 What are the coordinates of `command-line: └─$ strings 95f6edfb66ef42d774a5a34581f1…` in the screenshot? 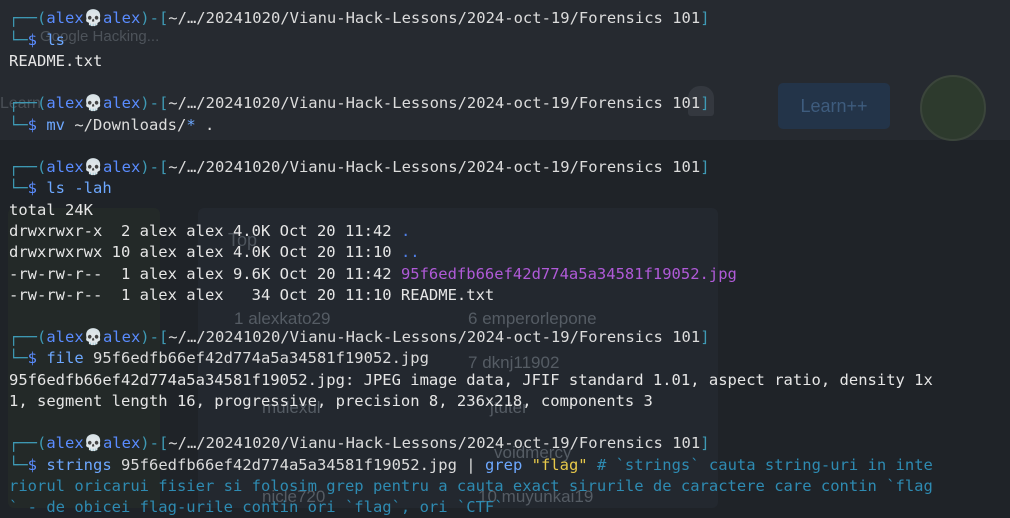 It's located at (471, 465).